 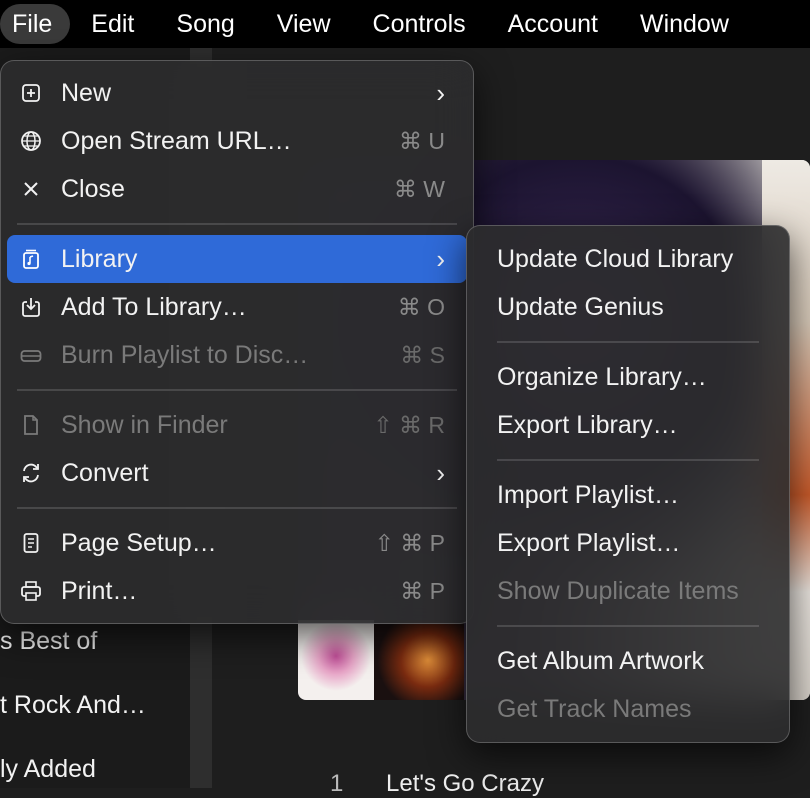 What do you see at coordinates (105, 472) in the screenshot?
I see `menu-item-label: Convert` at bounding box center [105, 472].